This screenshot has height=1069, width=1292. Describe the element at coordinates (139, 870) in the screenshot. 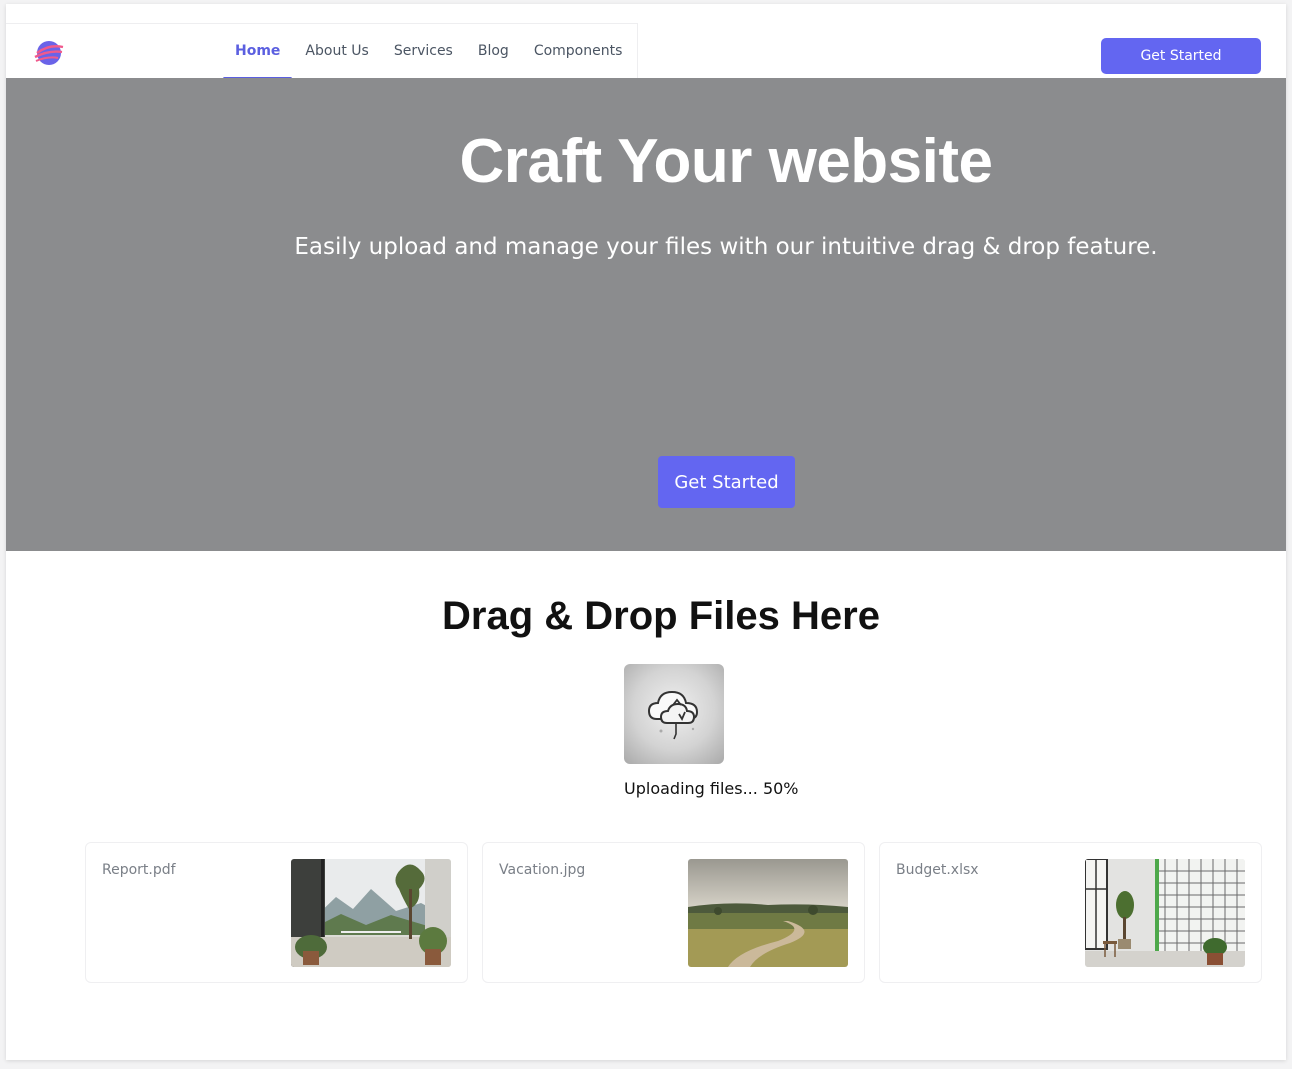

I see `file-name: Report.pdf` at that location.